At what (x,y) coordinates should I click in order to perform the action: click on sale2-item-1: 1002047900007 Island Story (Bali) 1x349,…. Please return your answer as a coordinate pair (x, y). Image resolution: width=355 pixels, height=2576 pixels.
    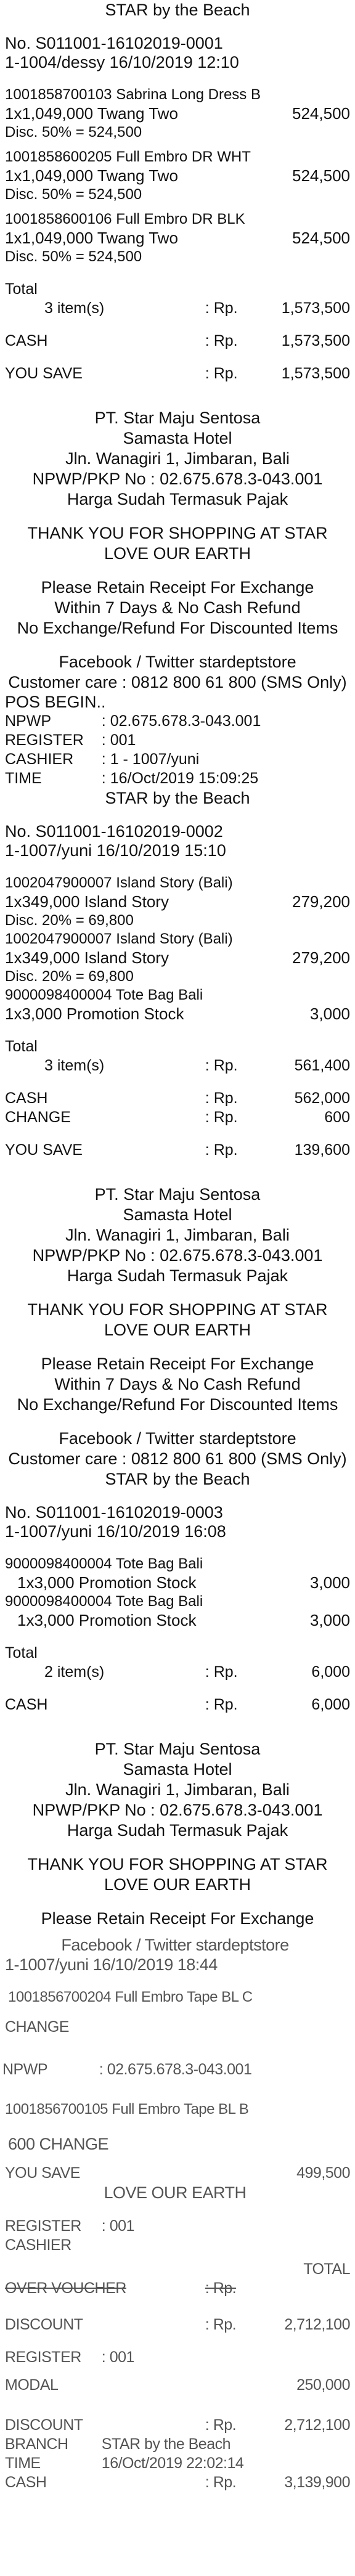
    Looking at the image, I should click on (177, 902).